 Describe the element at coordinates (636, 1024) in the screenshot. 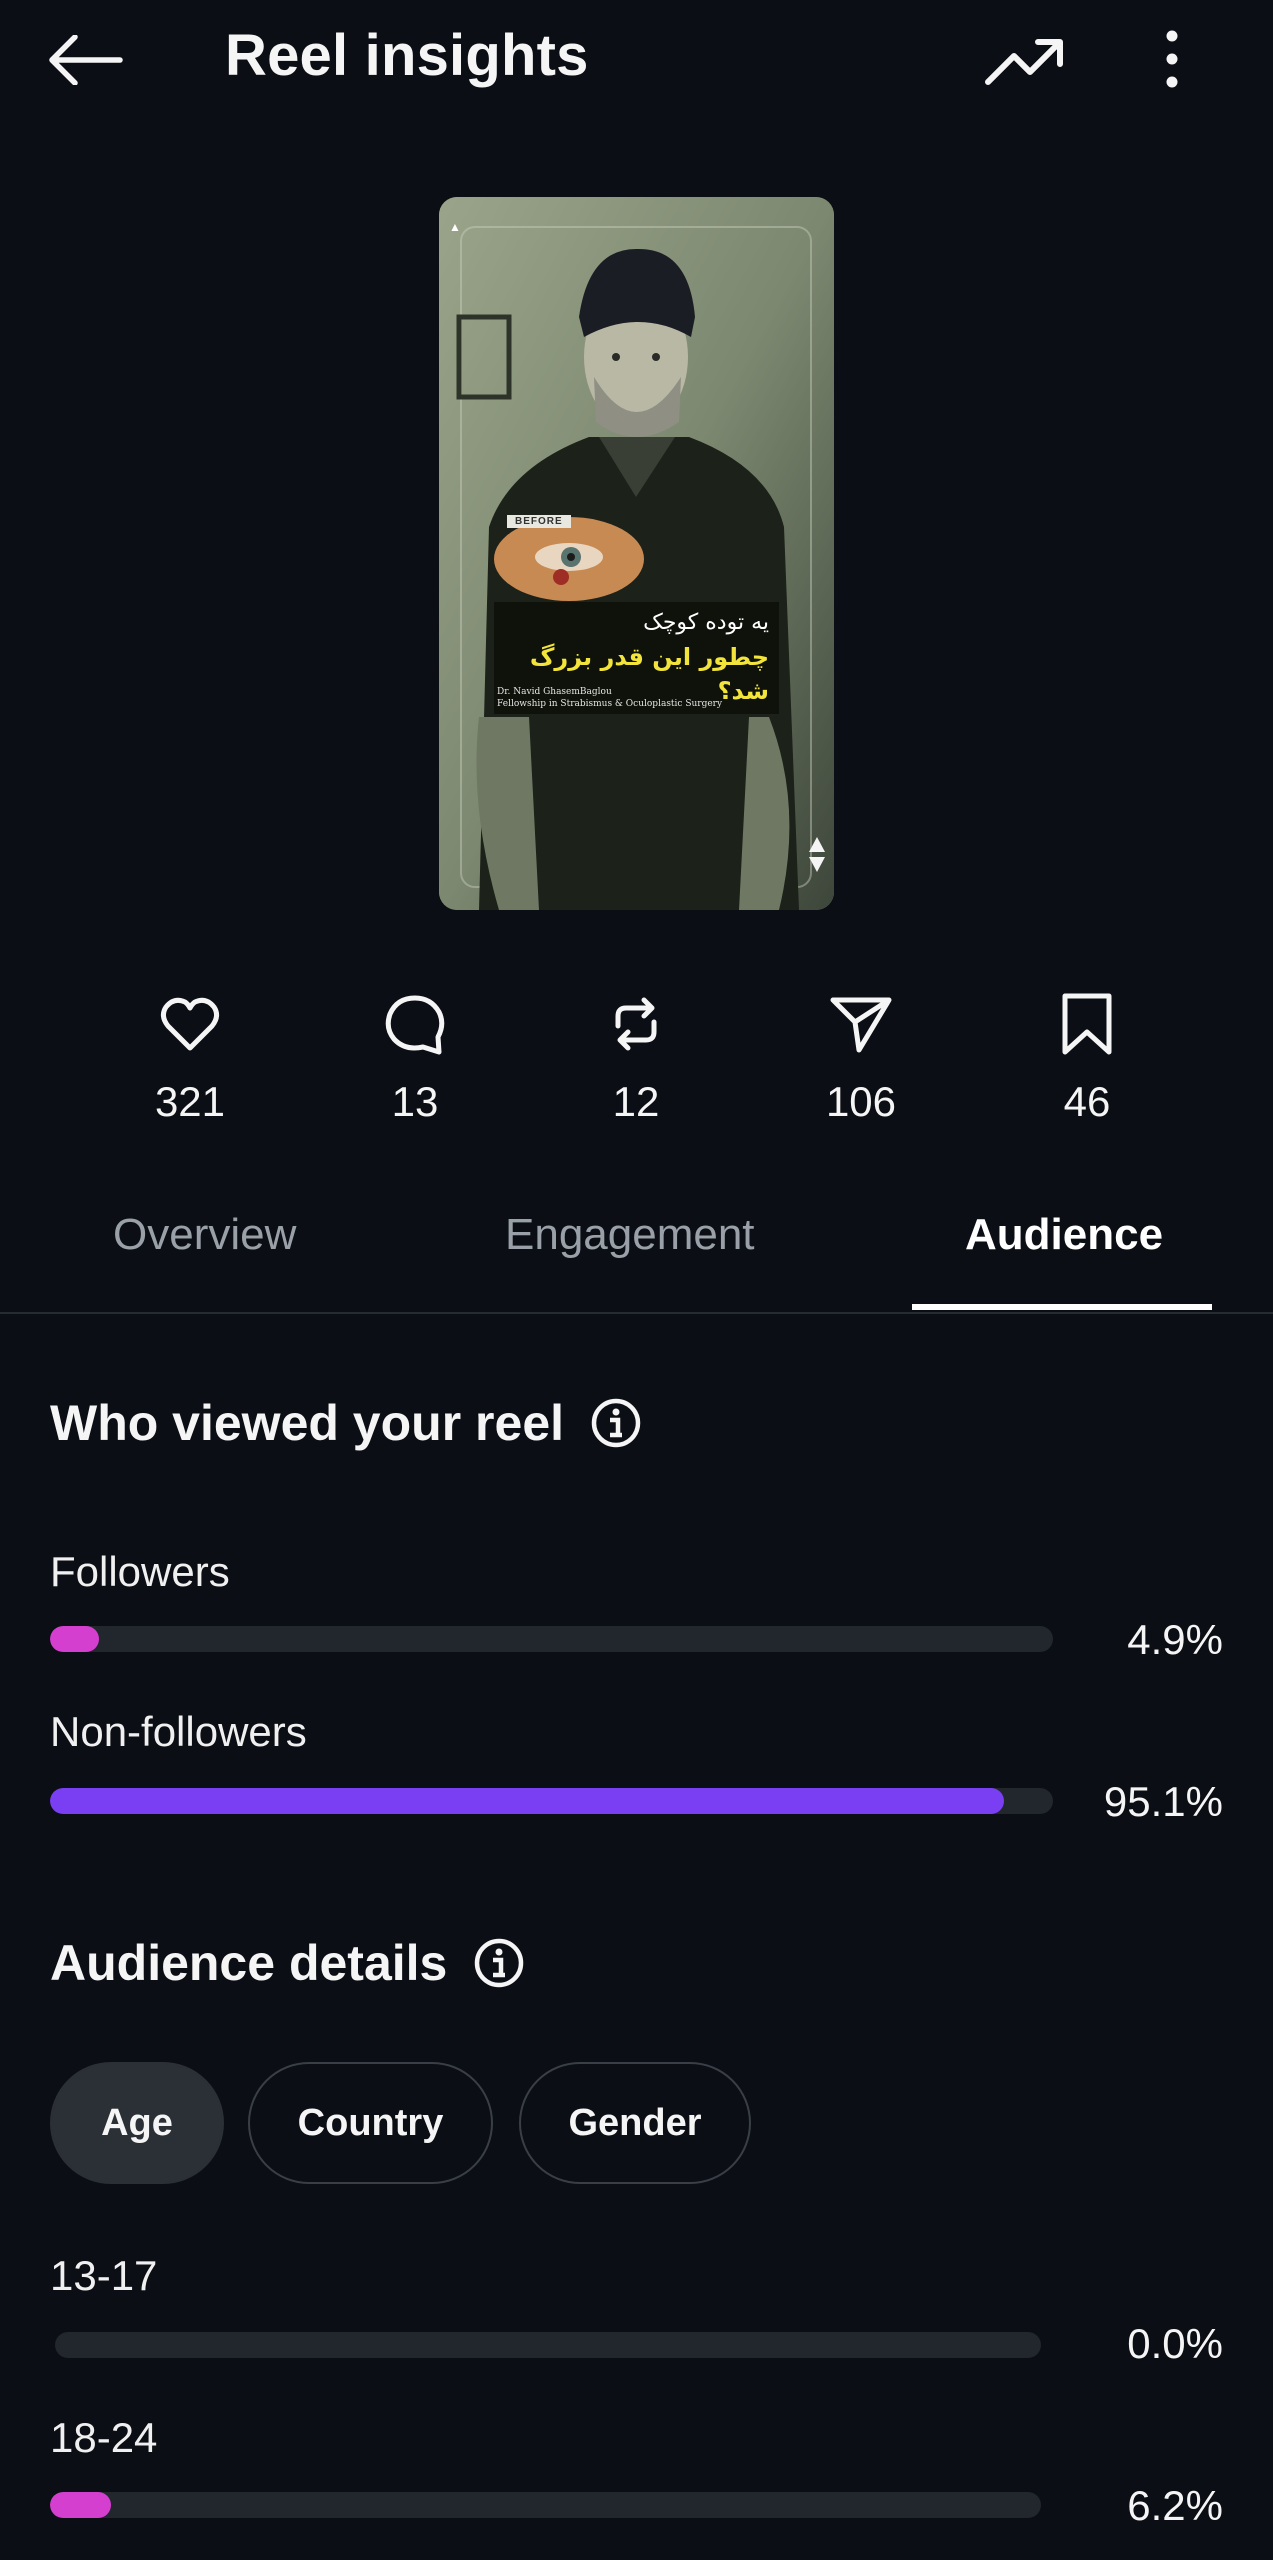

I see `repost-icon` at that location.